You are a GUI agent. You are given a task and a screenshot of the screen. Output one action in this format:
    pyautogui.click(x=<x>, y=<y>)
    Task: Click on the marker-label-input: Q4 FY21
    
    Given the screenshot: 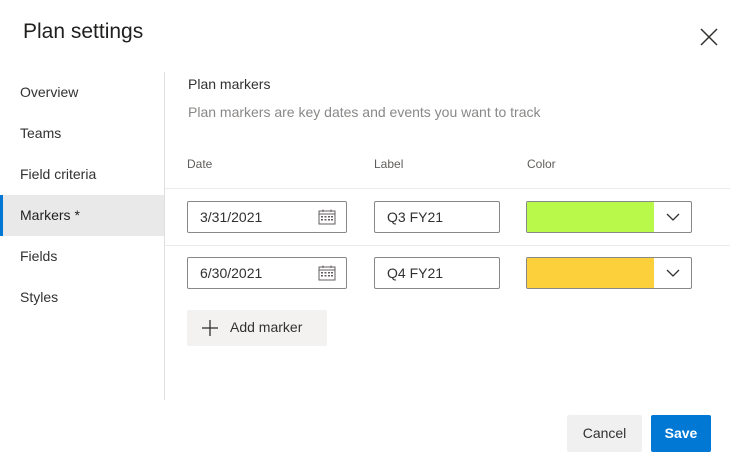 What is the action you would take?
    pyautogui.click(x=437, y=273)
    